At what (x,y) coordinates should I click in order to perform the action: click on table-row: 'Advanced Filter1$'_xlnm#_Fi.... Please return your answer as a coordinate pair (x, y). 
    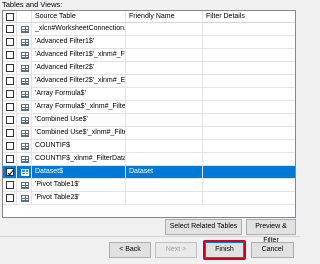
    Looking at the image, I should click on (149, 55).